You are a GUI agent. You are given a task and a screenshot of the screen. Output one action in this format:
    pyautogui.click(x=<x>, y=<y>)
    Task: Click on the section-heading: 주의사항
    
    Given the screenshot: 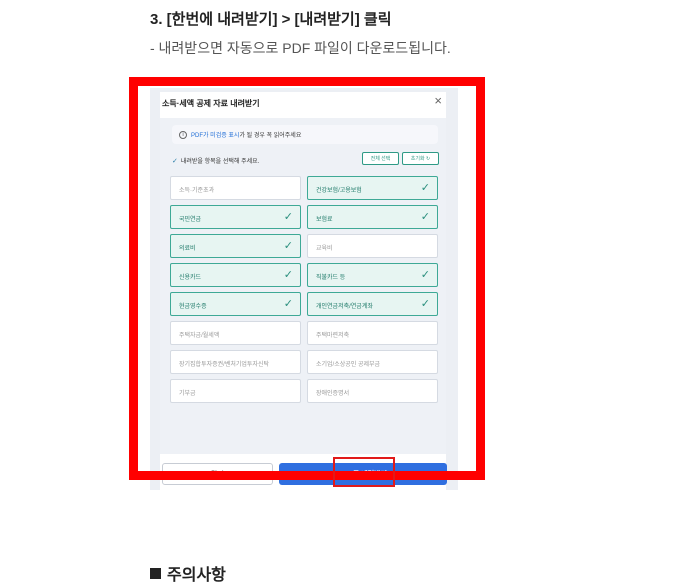 What is the action you would take?
    pyautogui.click(x=188, y=572)
    